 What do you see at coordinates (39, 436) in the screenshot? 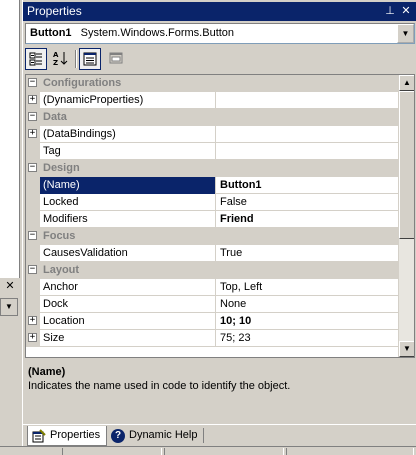
I see `properties-tab-icon` at bounding box center [39, 436].